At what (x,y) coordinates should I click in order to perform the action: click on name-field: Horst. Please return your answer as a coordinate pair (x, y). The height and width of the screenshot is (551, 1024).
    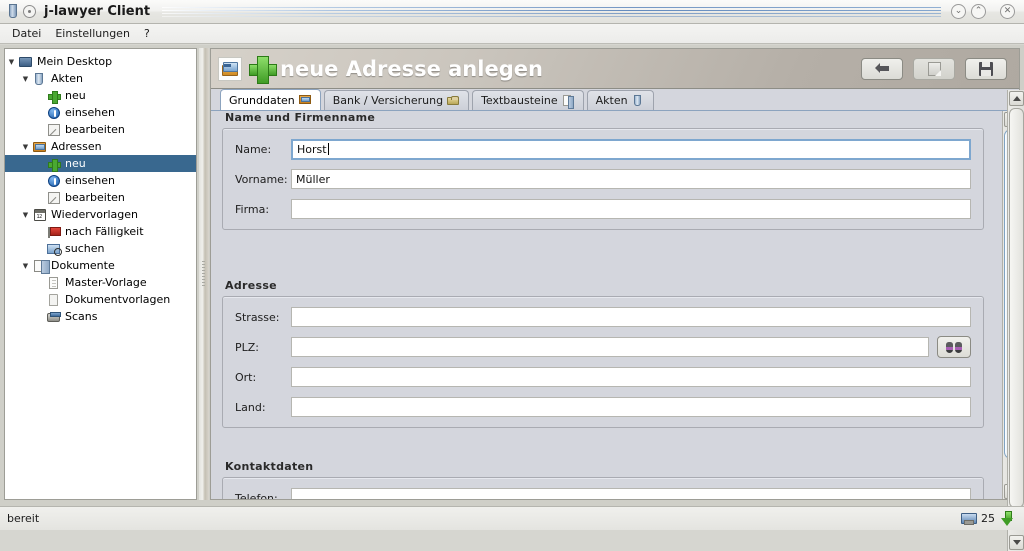
    Looking at the image, I should click on (631, 149).